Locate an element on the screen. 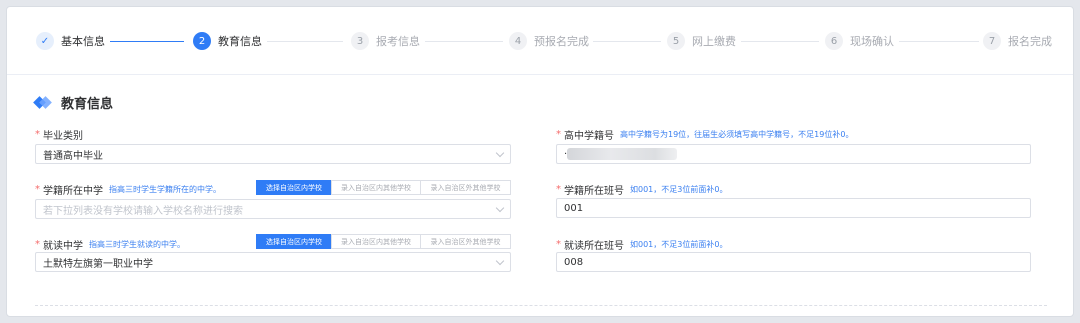  step-prereg-done: 4 预报名完成 is located at coordinates (549, 41).